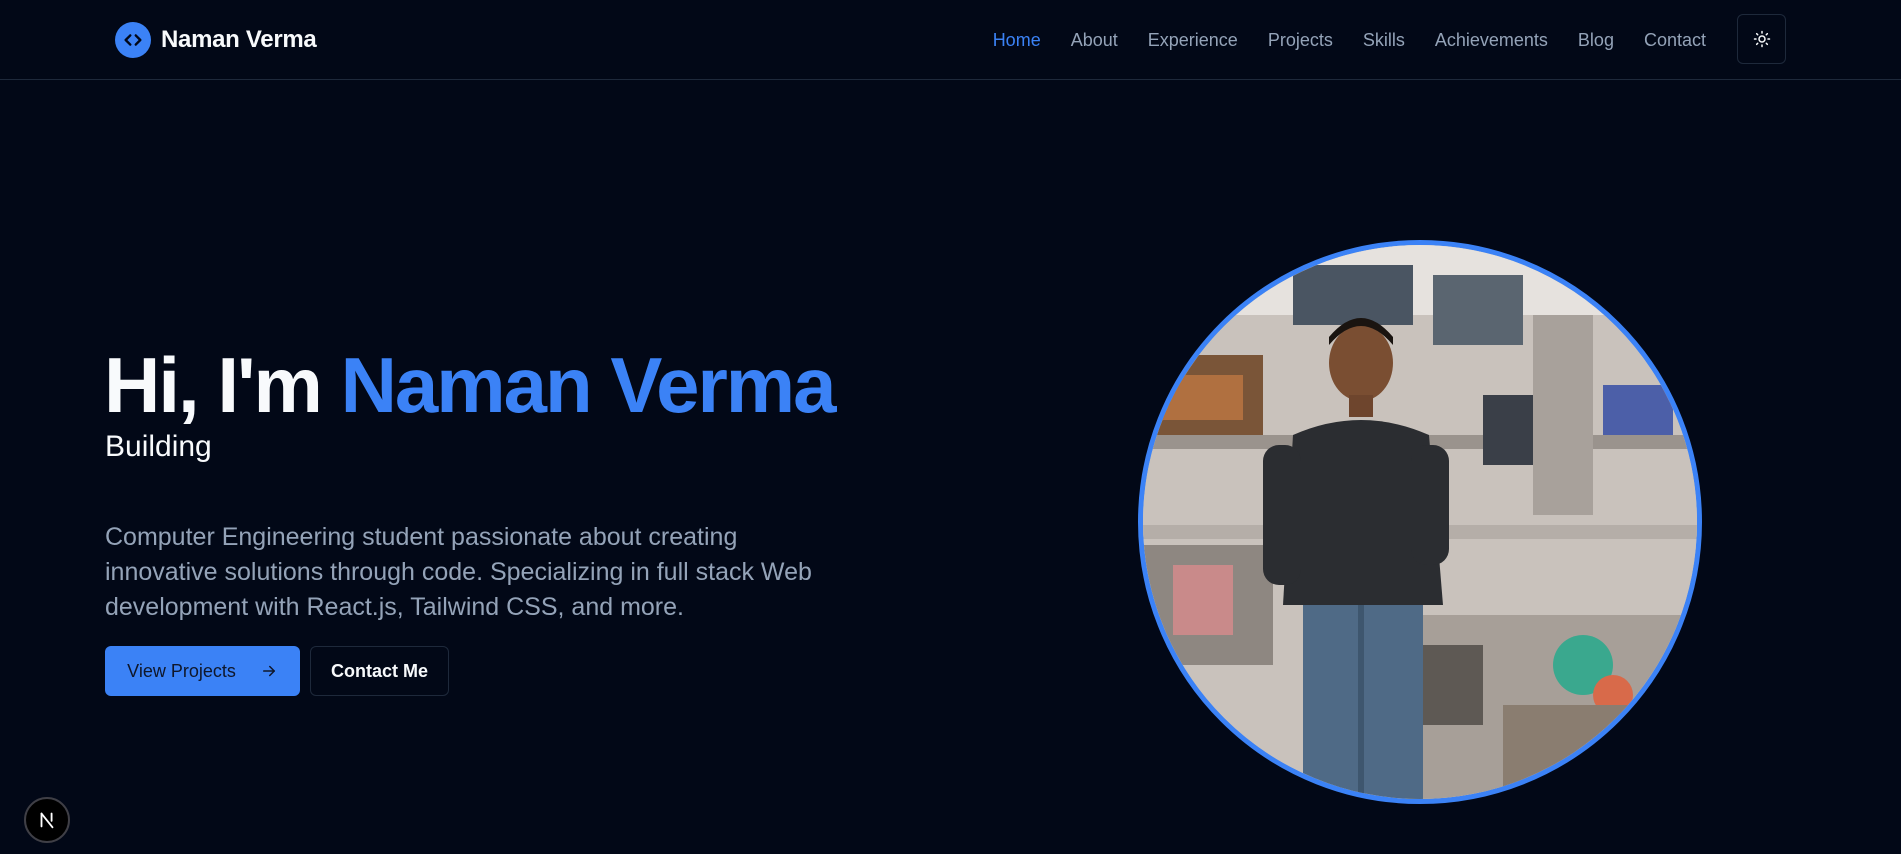 The height and width of the screenshot is (854, 1901). Describe the element at coordinates (588, 385) in the screenshot. I see `hero-name: Naman Verma` at that location.